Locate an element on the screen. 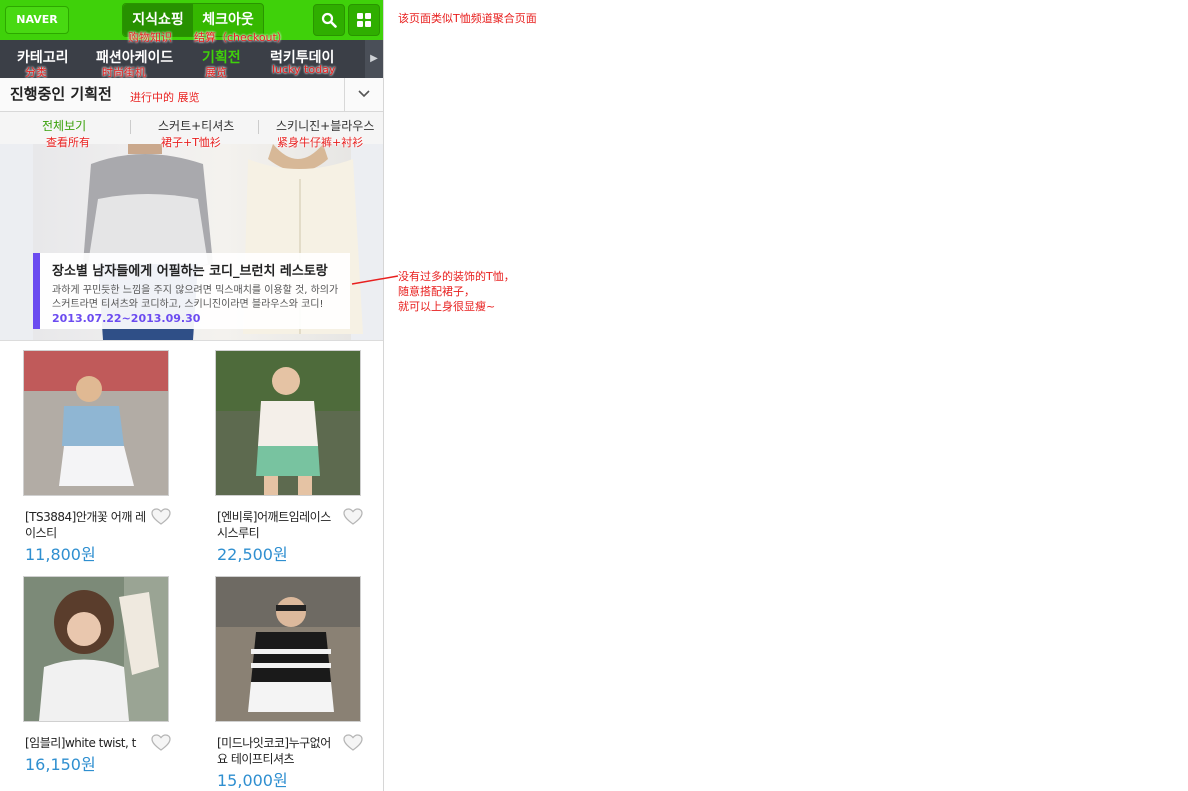 The height and width of the screenshot is (791, 1188). banner-date: 2013.07.22~2013.09.30 is located at coordinates (126, 318).